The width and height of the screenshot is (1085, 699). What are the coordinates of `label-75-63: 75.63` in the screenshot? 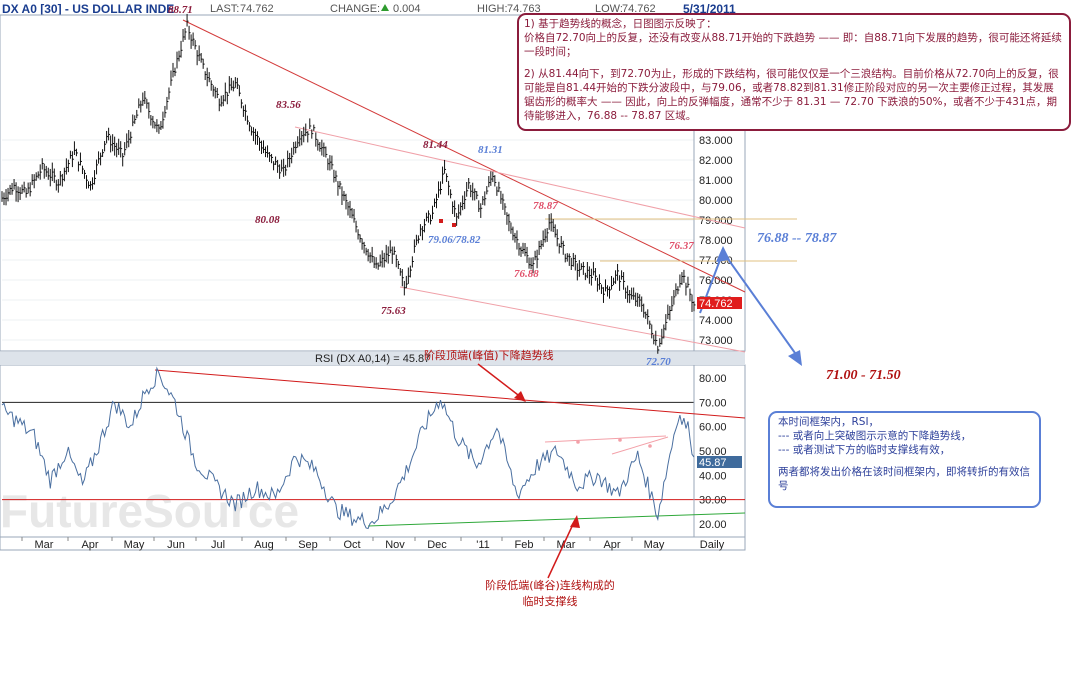 It's located at (393, 311).